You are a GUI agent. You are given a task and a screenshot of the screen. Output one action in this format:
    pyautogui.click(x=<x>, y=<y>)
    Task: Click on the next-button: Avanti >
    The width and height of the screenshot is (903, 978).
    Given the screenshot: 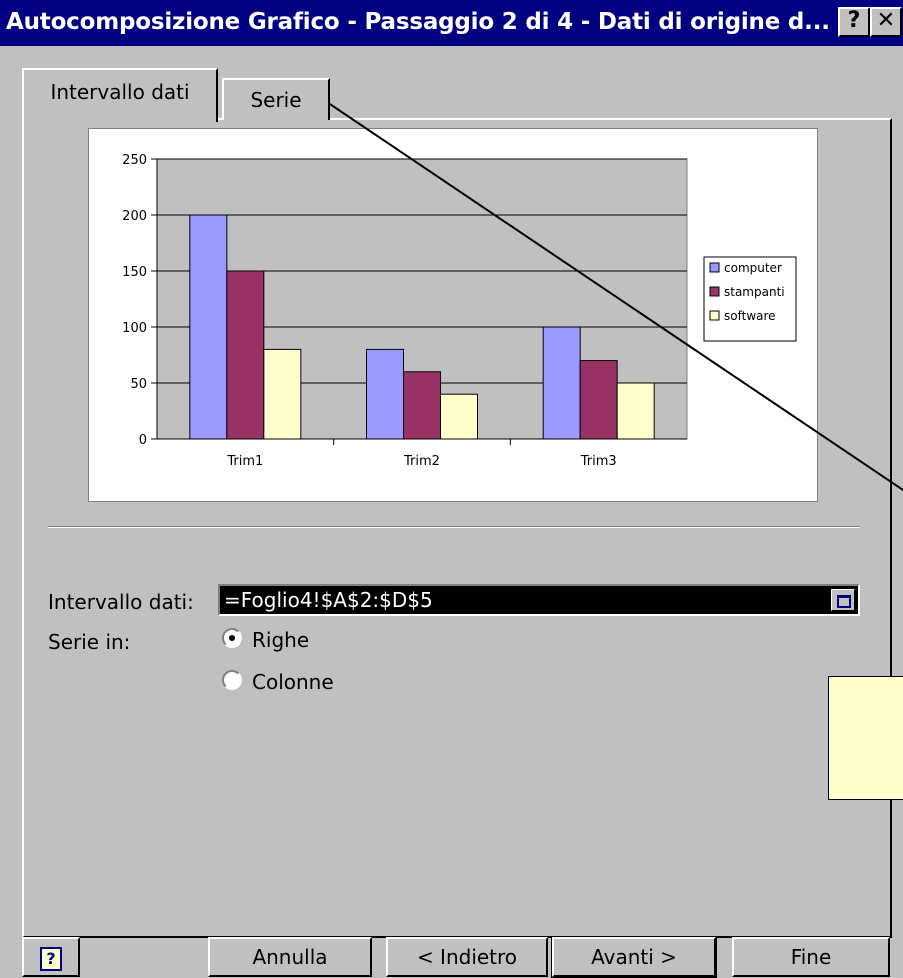 What is the action you would take?
    pyautogui.click(x=634, y=957)
    